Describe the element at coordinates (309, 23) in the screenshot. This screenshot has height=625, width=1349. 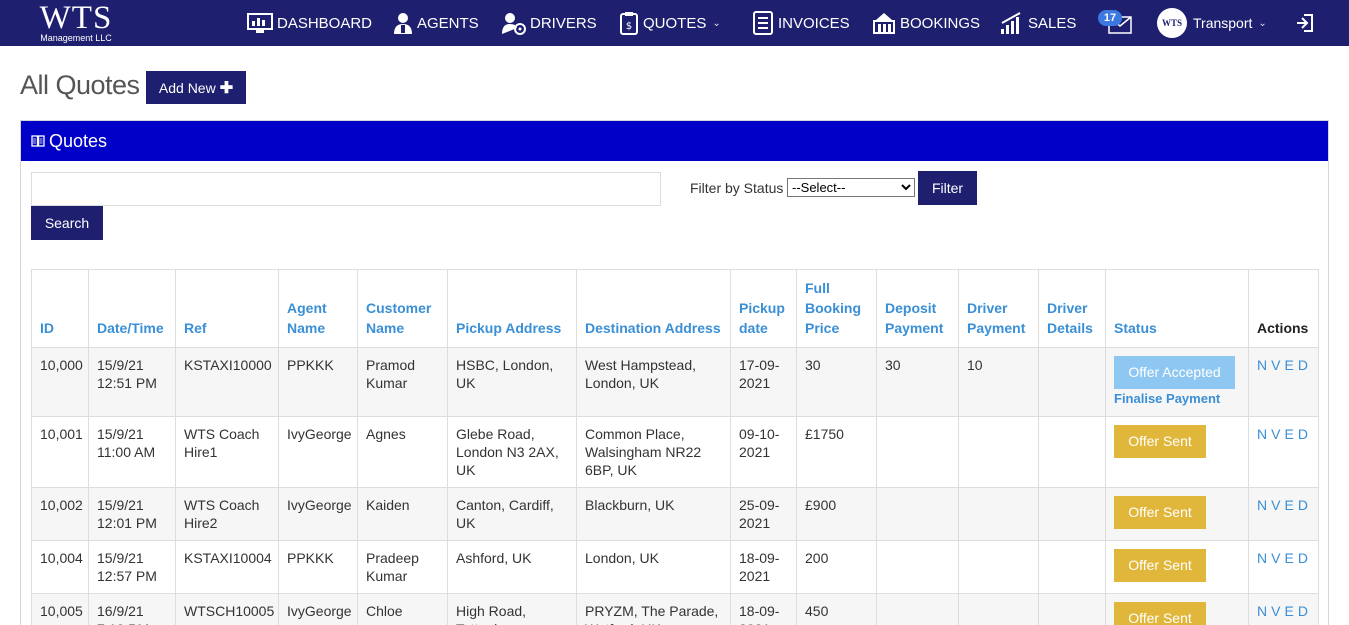
I see `nav-dashboard: DASHBOARD` at that location.